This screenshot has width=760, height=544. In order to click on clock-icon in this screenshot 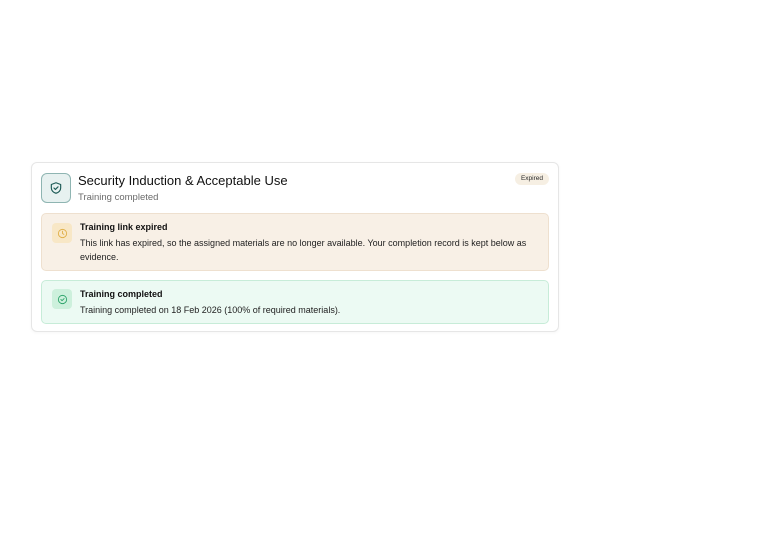, I will do `click(62, 233)`.